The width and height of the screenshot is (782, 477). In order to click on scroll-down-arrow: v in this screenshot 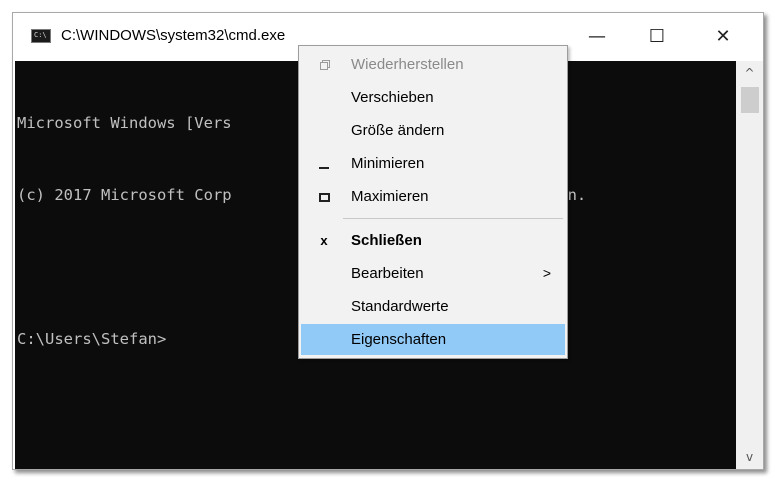, I will do `click(749, 457)`.